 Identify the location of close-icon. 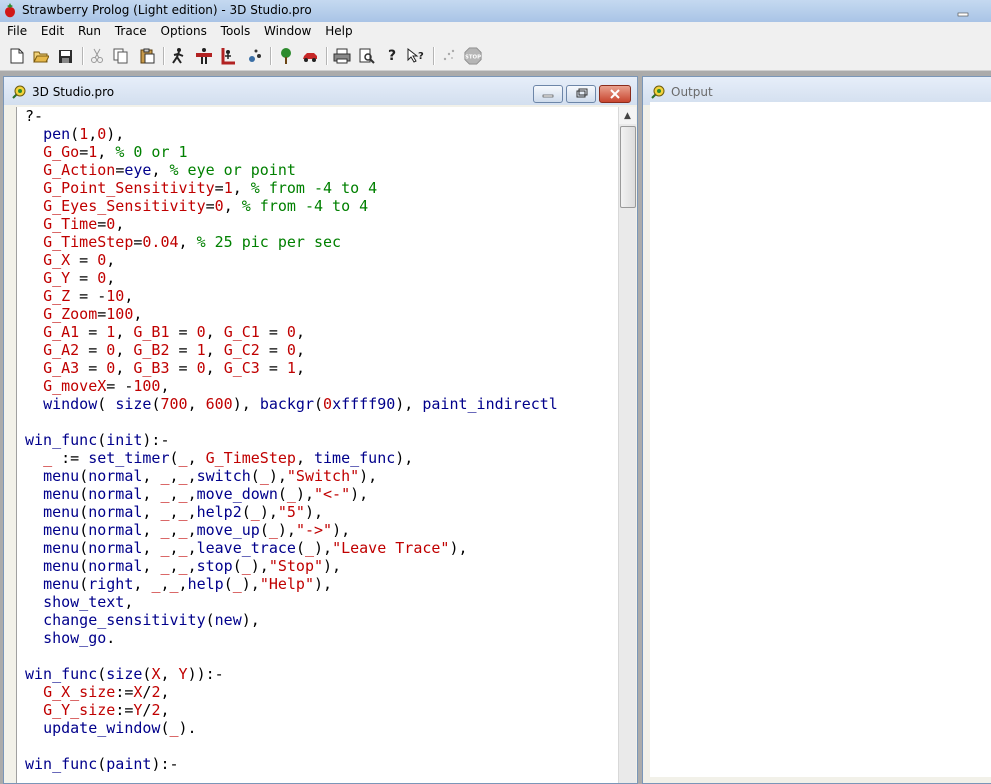
(615, 94).